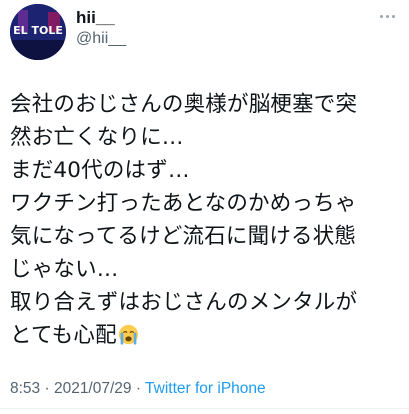  Describe the element at coordinates (183, 236) in the screenshot. I see `tweet-text-line: 気になってるけど流石に聞ける状態` at that location.